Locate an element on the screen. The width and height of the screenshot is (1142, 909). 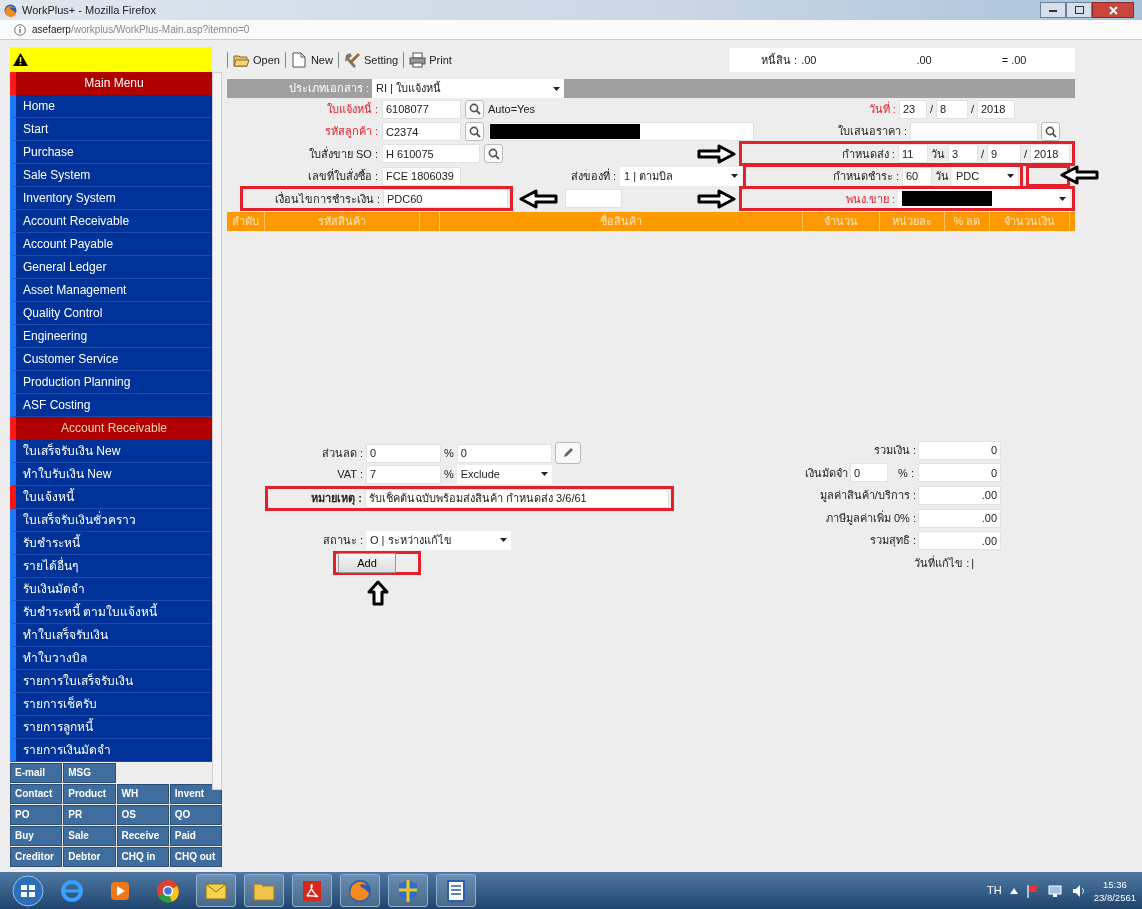
menu-item: ASF Costing is located at coordinates (111, 405).